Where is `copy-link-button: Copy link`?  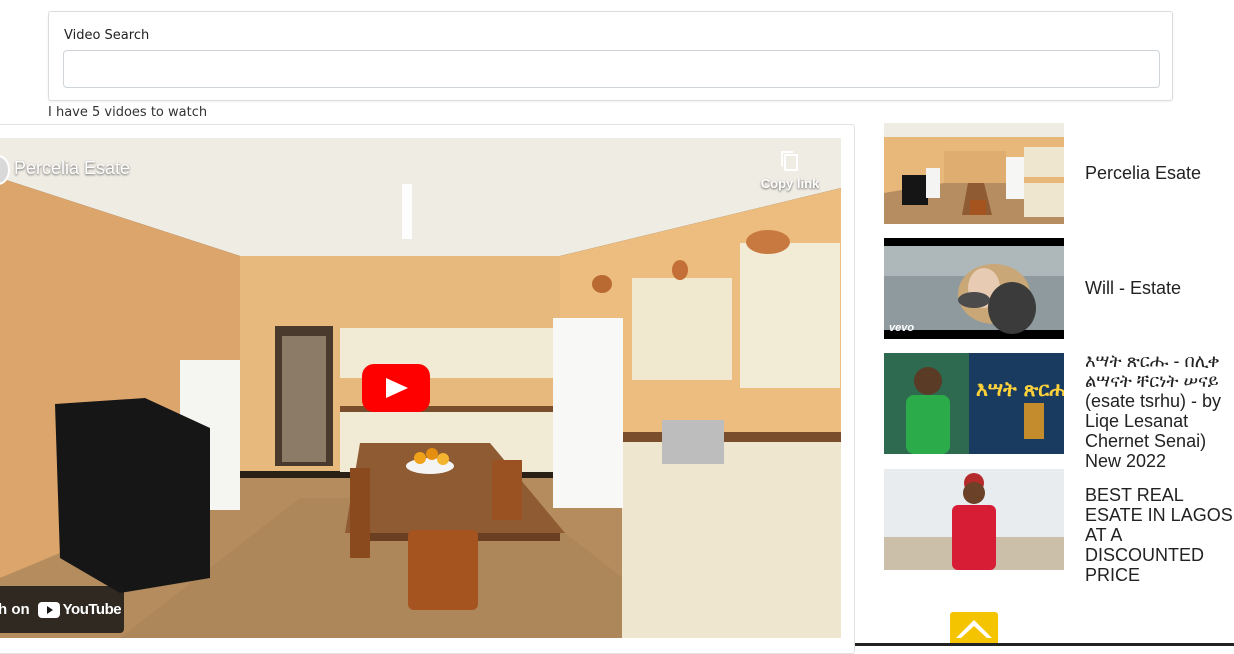
copy-link-button: Copy link is located at coordinates (790, 170).